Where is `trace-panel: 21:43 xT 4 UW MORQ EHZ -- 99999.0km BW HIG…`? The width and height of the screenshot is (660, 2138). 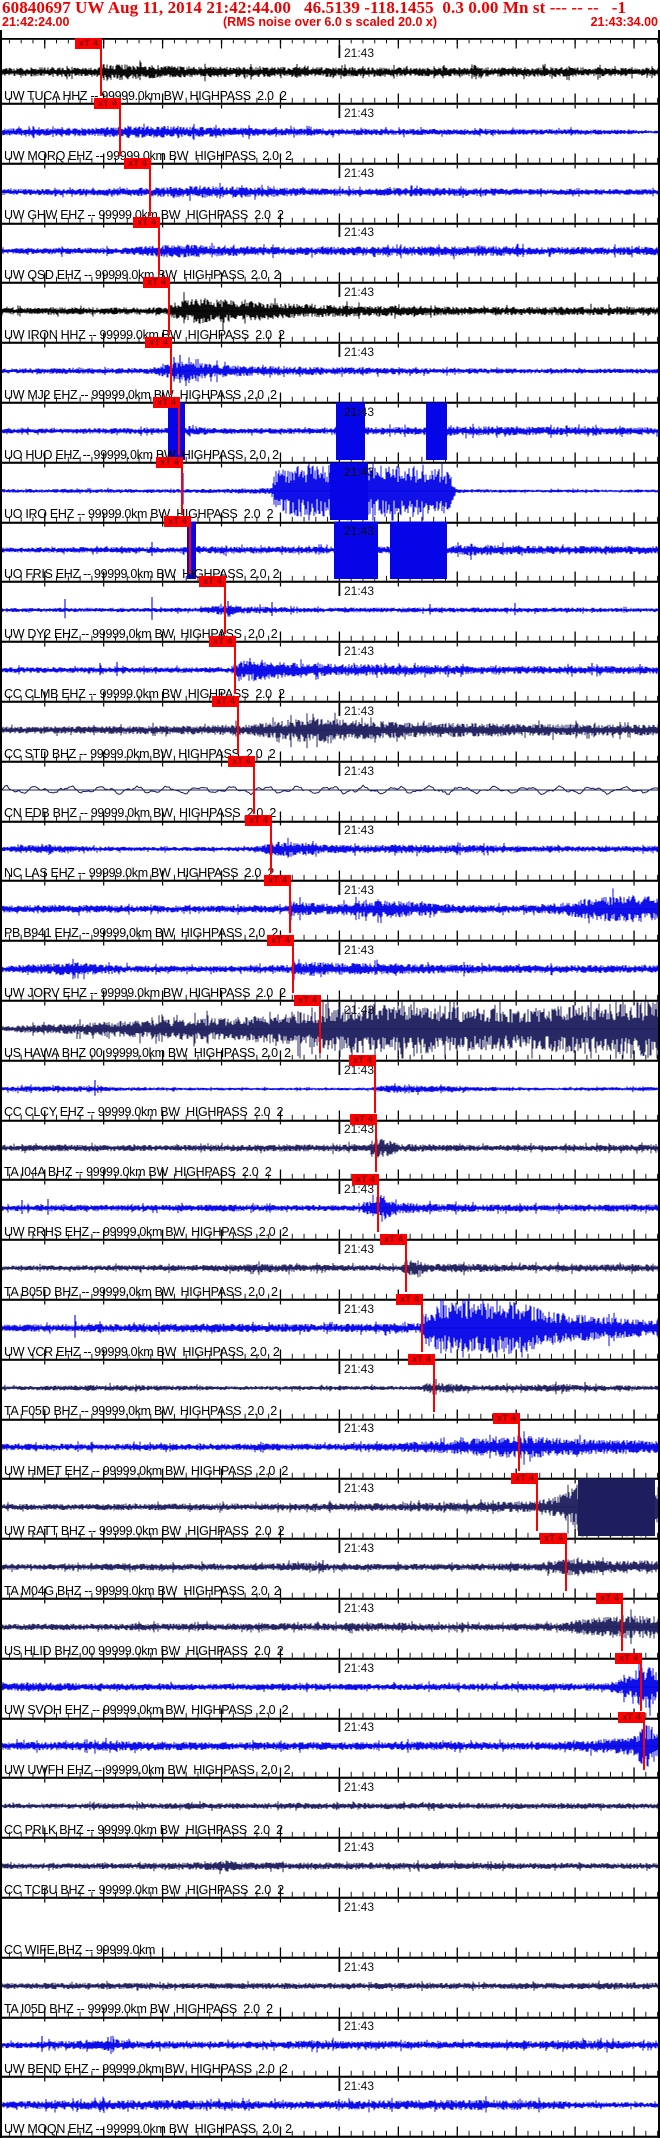 trace-panel: 21:43 xT 4 UW MORQ EHZ -- 99999.0km BW HIG… is located at coordinates (330, 131).